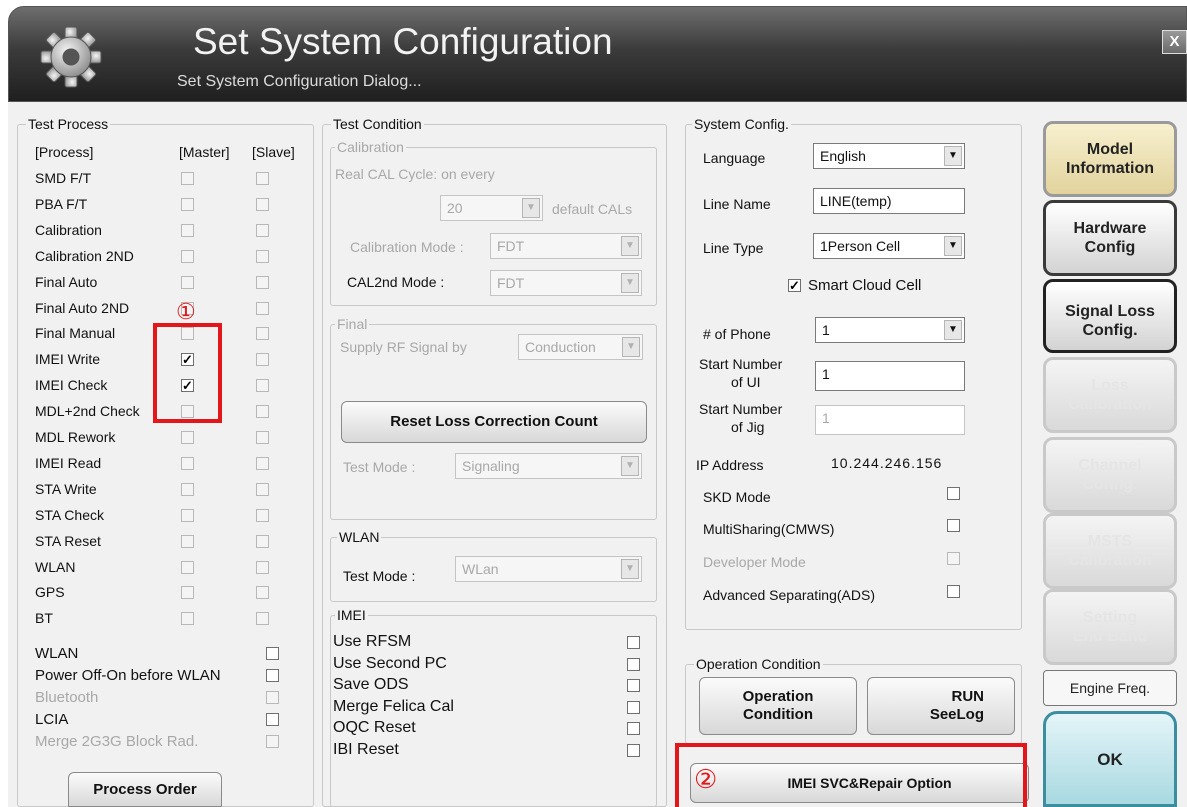 The height and width of the screenshot is (807, 1187). Describe the element at coordinates (889, 201) in the screenshot. I see `line-name-input: LINE(temp)` at that location.